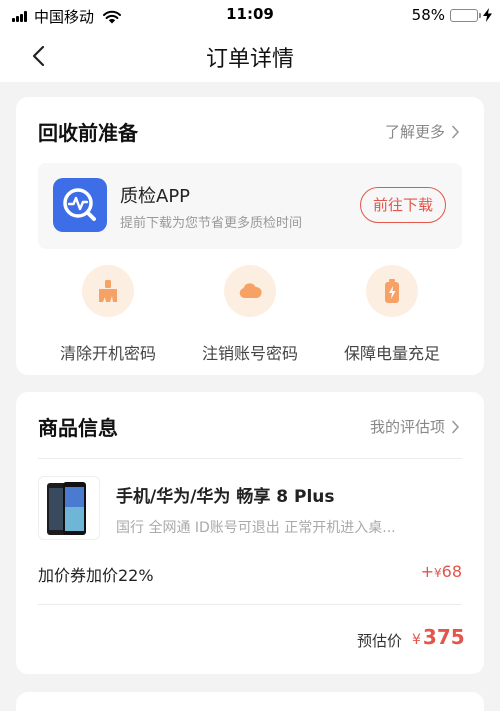  What do you see at coordinates (249, 59) in the screenshot?
I see `page-title: 订单详情` at bounding box center [249, 59].